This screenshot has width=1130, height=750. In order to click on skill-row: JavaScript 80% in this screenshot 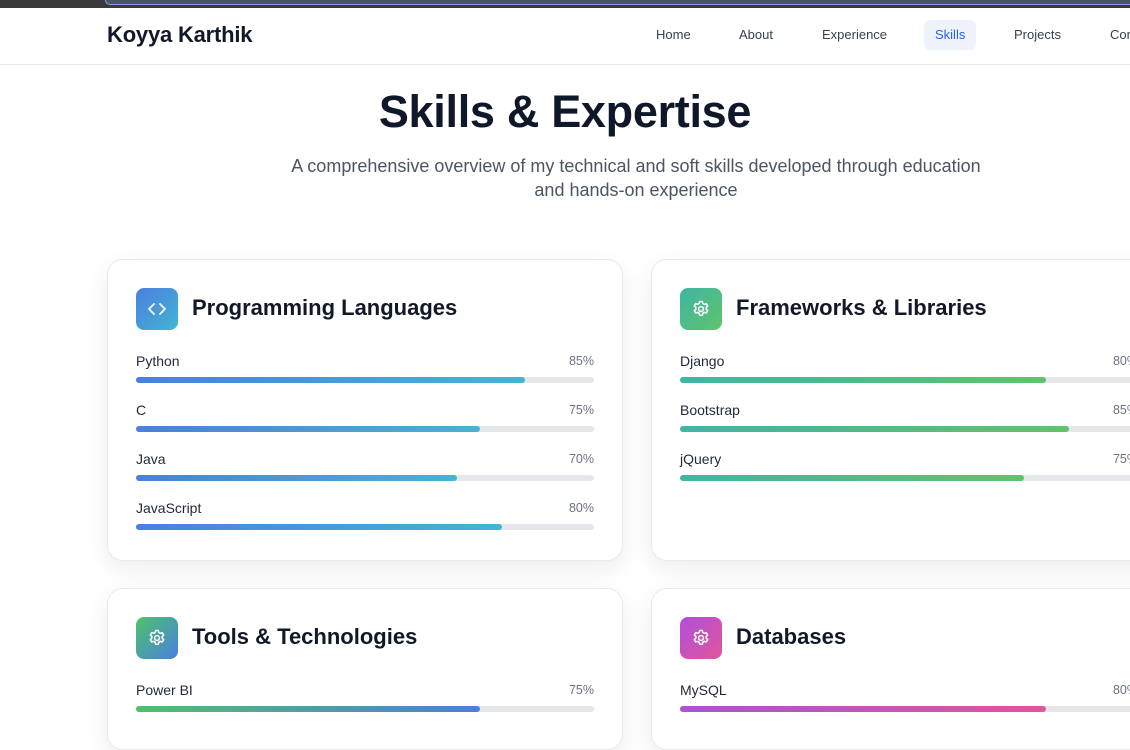, I will do `click(365, 516)`.